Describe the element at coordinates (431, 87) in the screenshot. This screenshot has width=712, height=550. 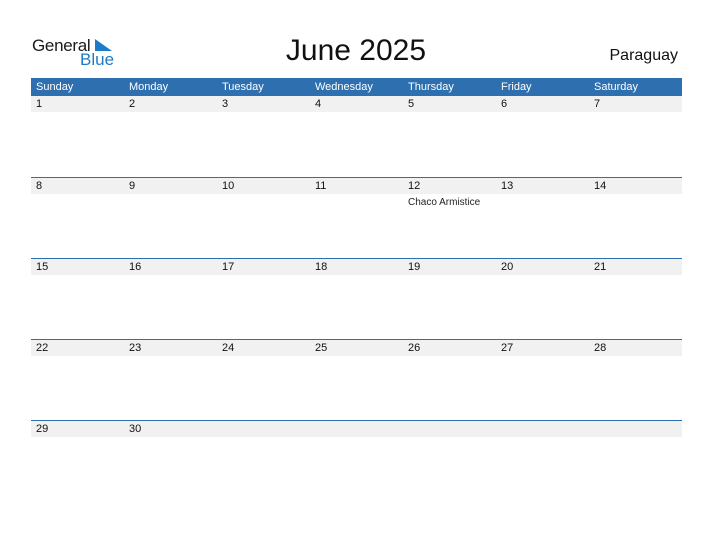
I see `weekday-thursday: Thursday` at that location.